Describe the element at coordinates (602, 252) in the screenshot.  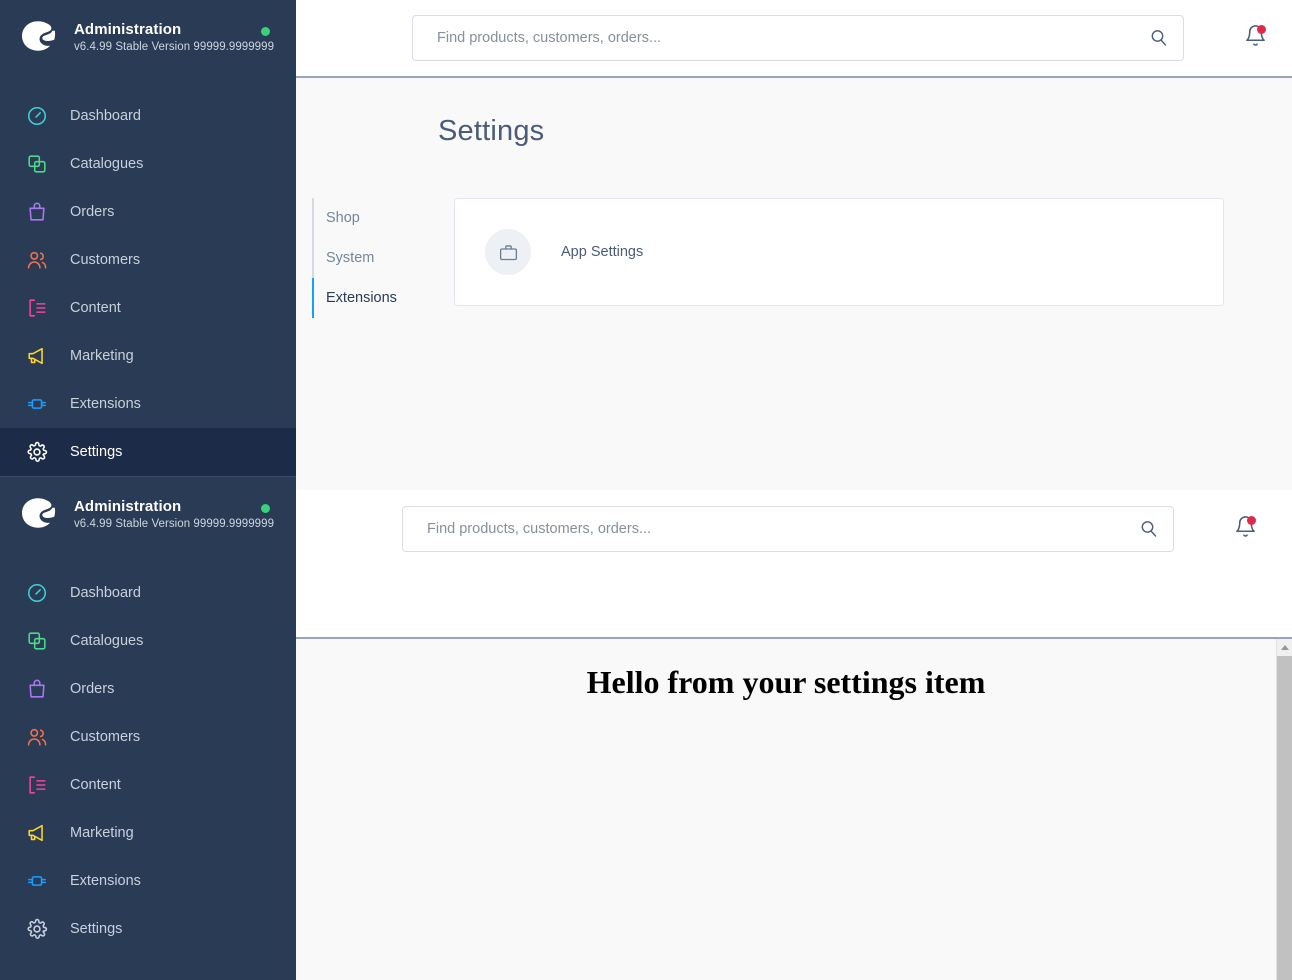
I see `settings-card-label: App Settings` at that location.